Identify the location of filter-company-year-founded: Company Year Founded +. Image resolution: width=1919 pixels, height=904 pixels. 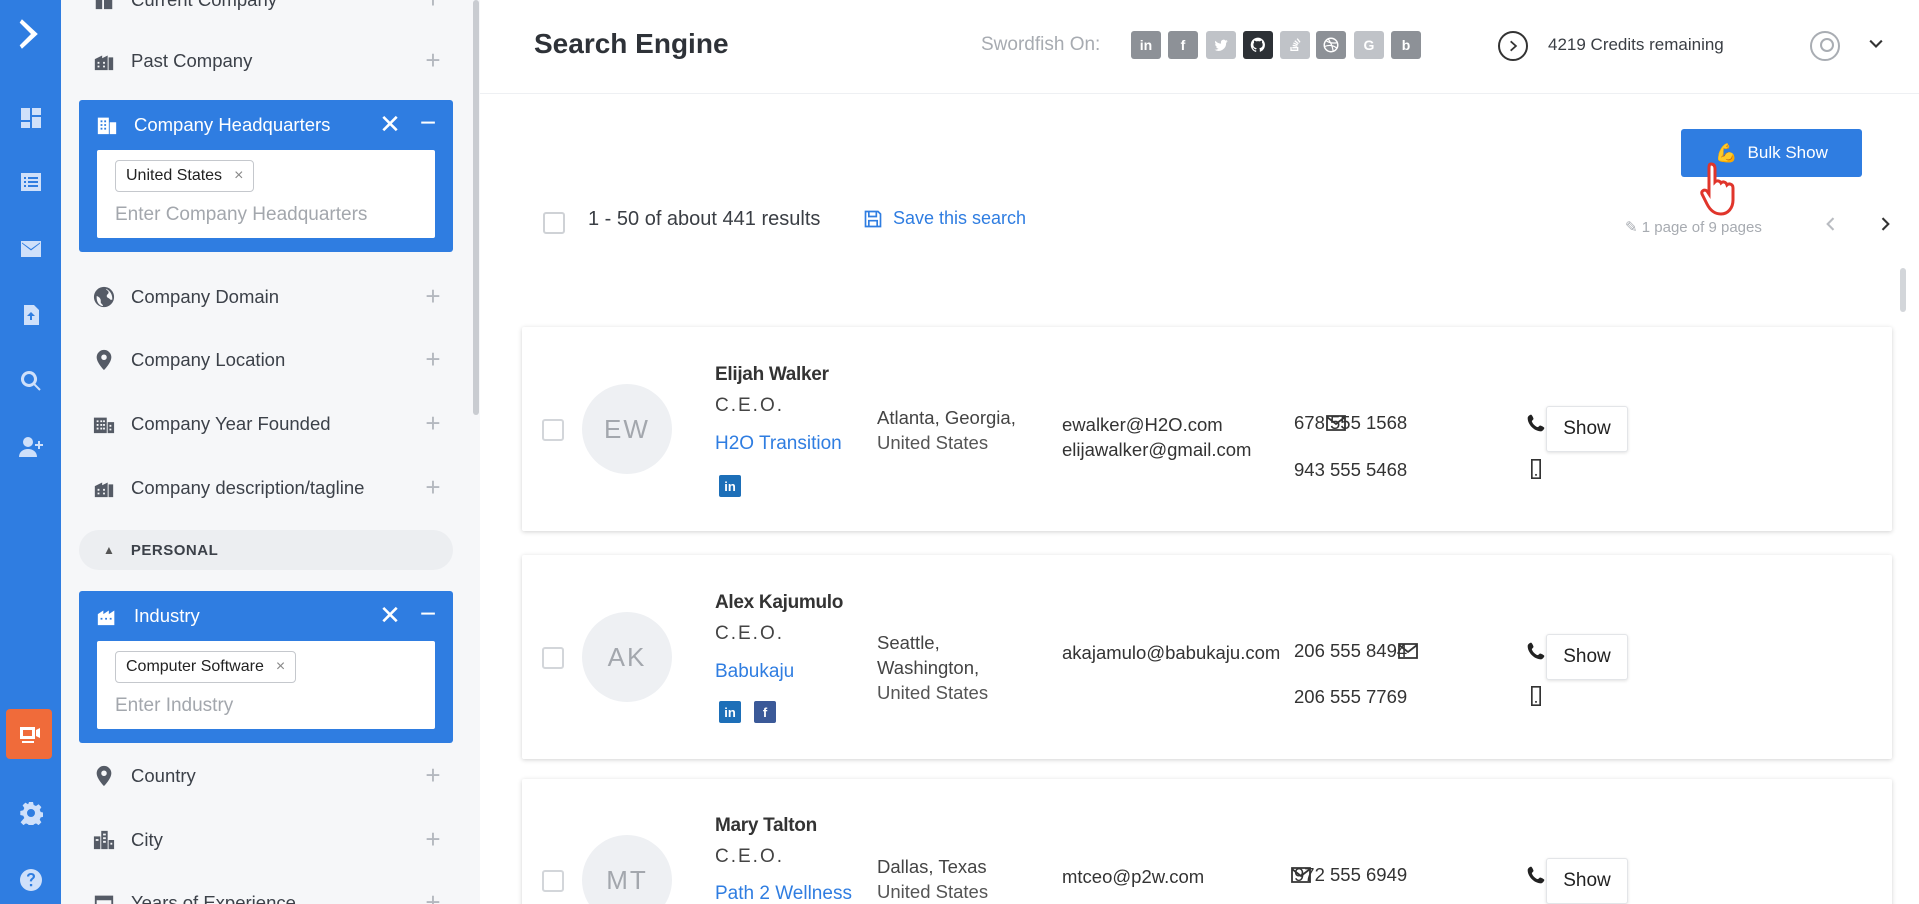
(267, 424).